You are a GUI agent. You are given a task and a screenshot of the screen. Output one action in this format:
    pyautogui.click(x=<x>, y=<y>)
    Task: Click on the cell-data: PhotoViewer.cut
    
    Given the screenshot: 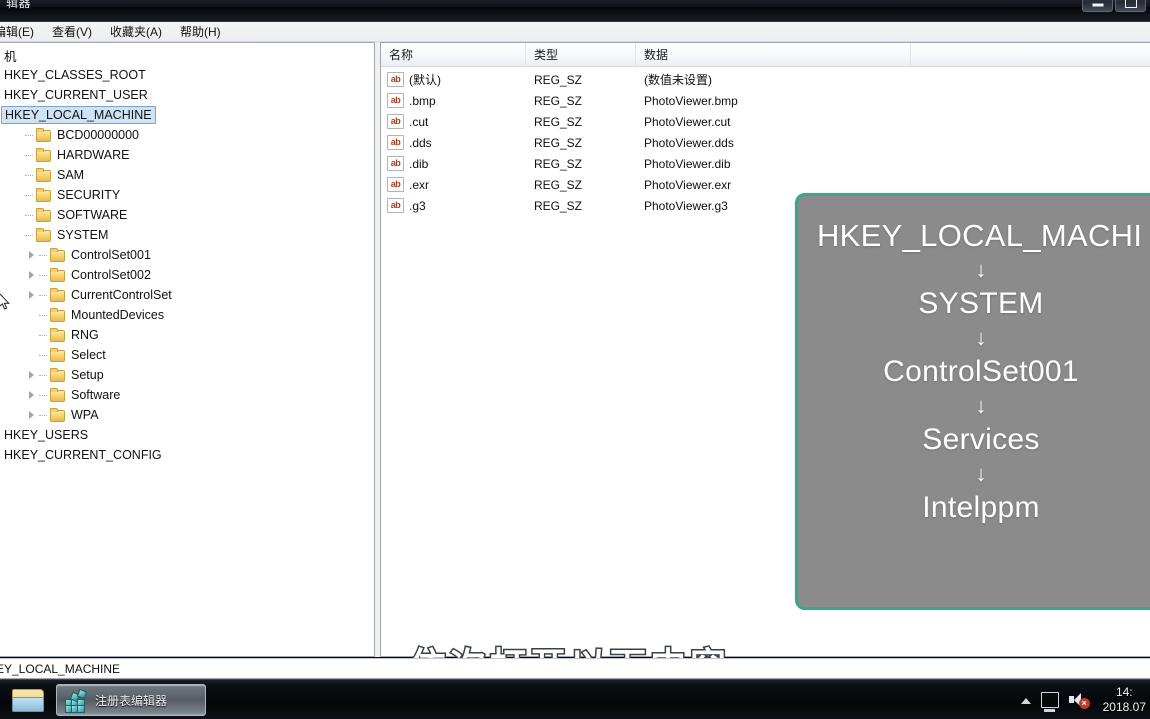 What is the action you would take?
    pyautogui.click(x=687, y=121)
    